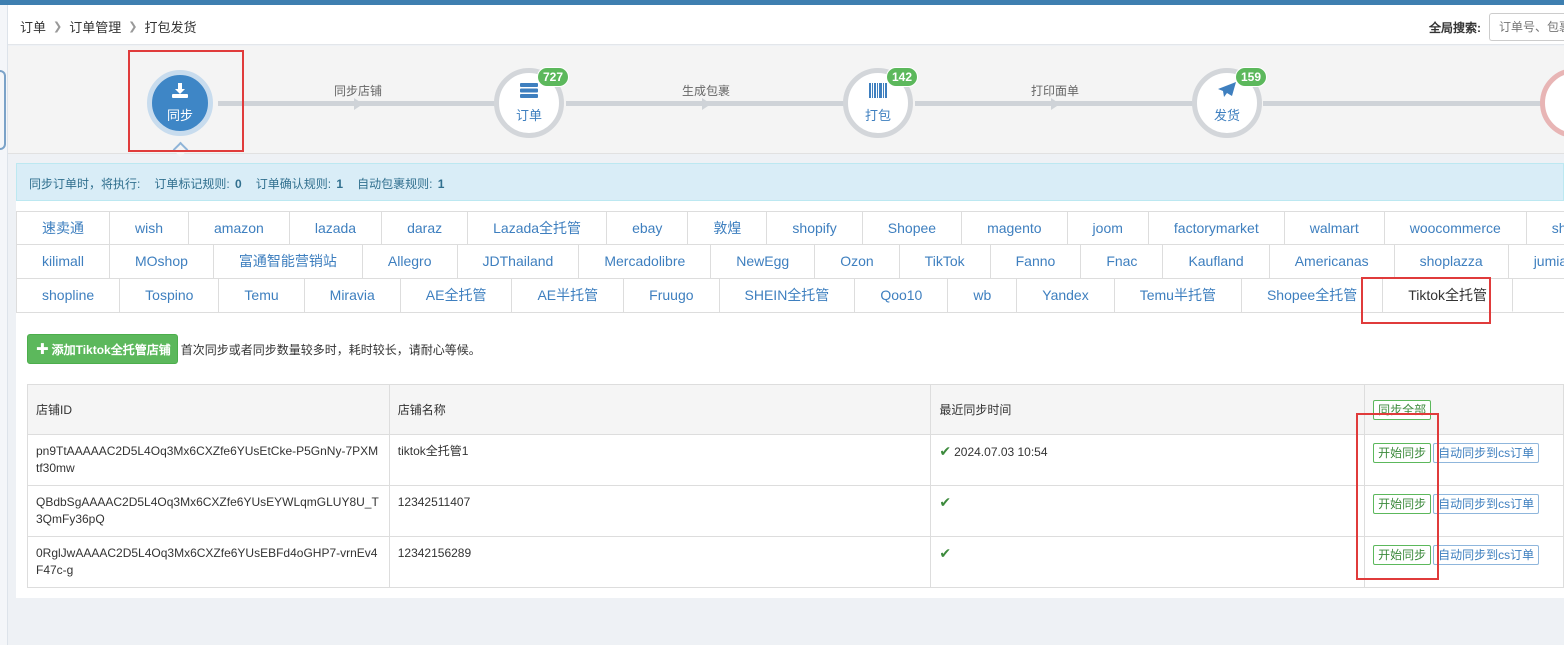 This screenshot has height=645, width=1564. Describe the element at coordinates (162, 261) in the screenshot. I see `tab-moshop: MOshop` at that location.